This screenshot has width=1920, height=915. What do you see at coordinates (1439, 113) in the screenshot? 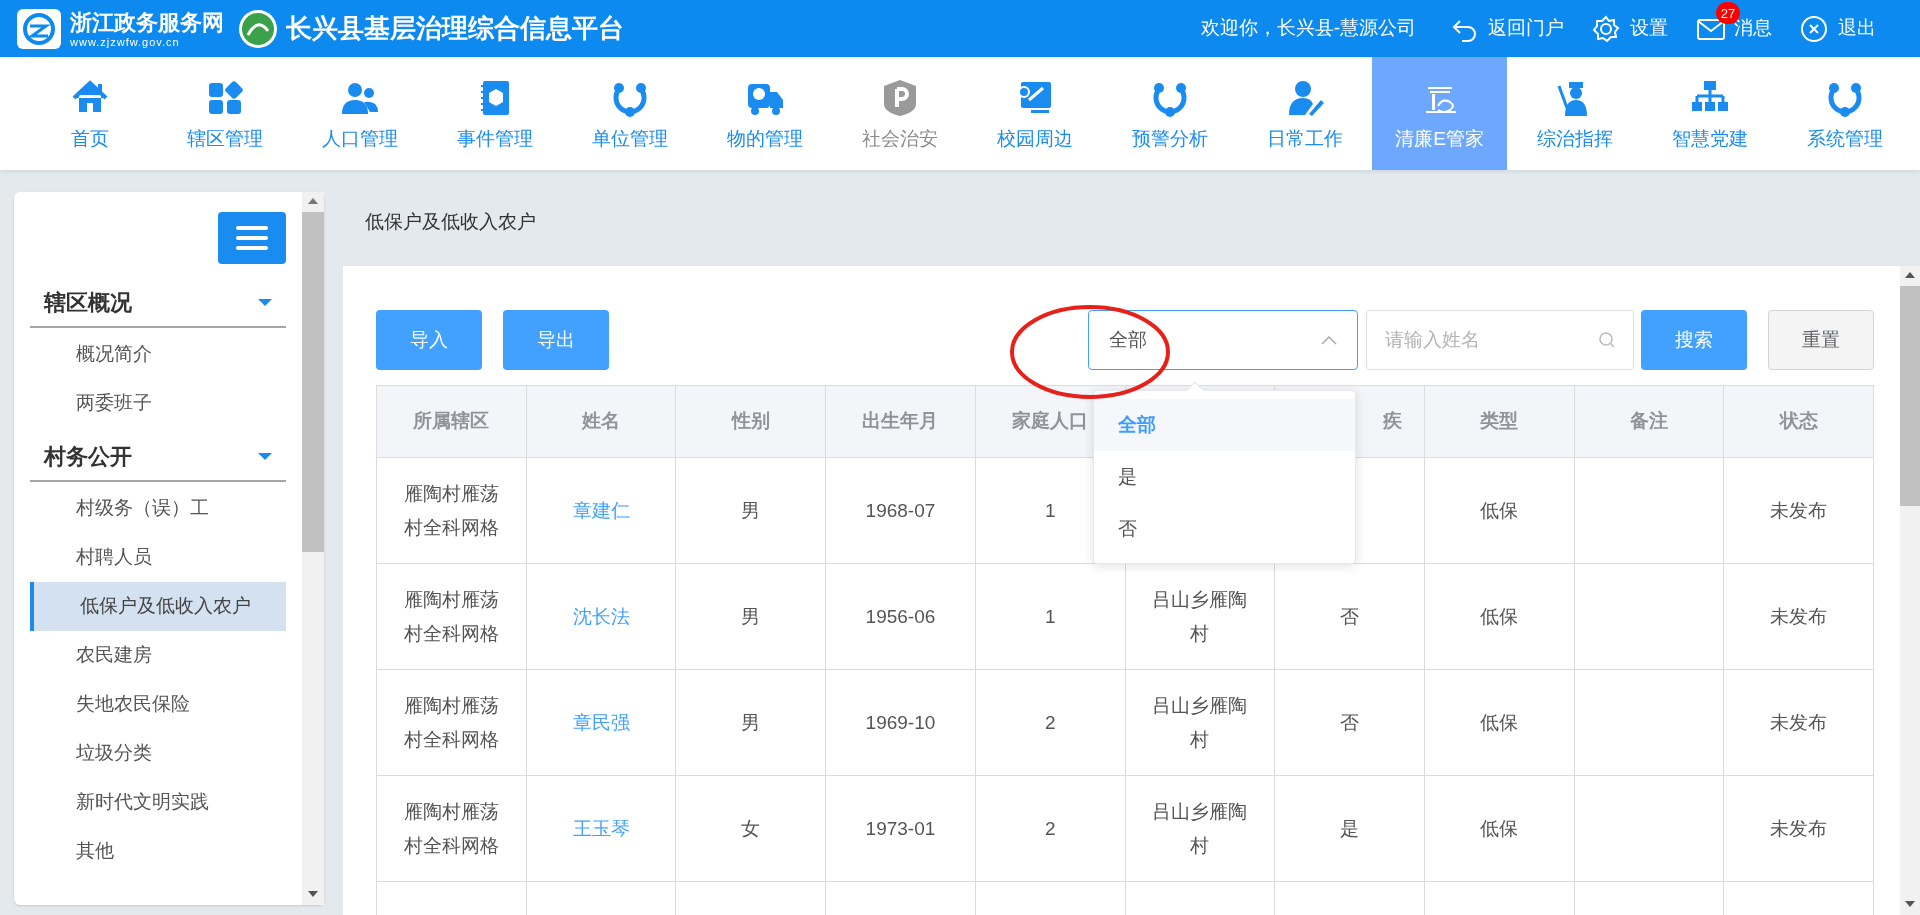
I see `nav-tab: 清廉E管家` at bounding box center [1439, 113].